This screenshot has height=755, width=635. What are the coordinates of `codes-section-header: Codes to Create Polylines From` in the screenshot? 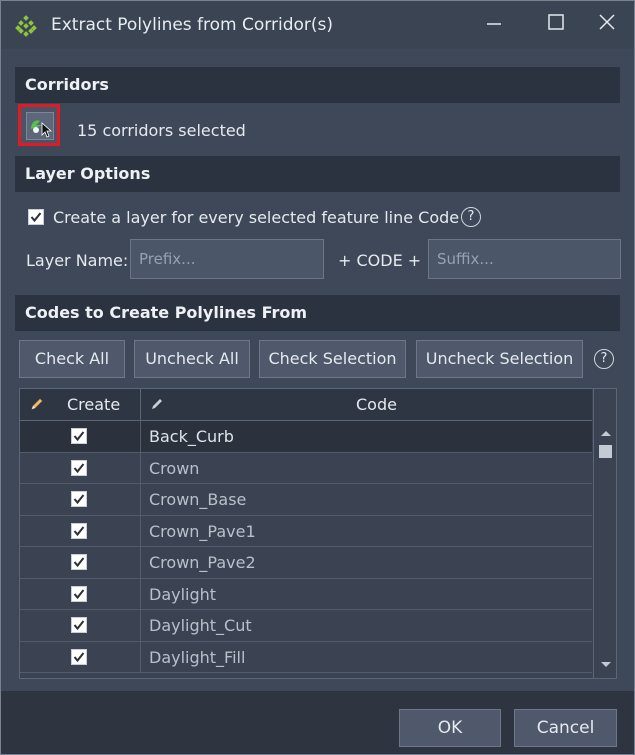 It's located at (317, 313).